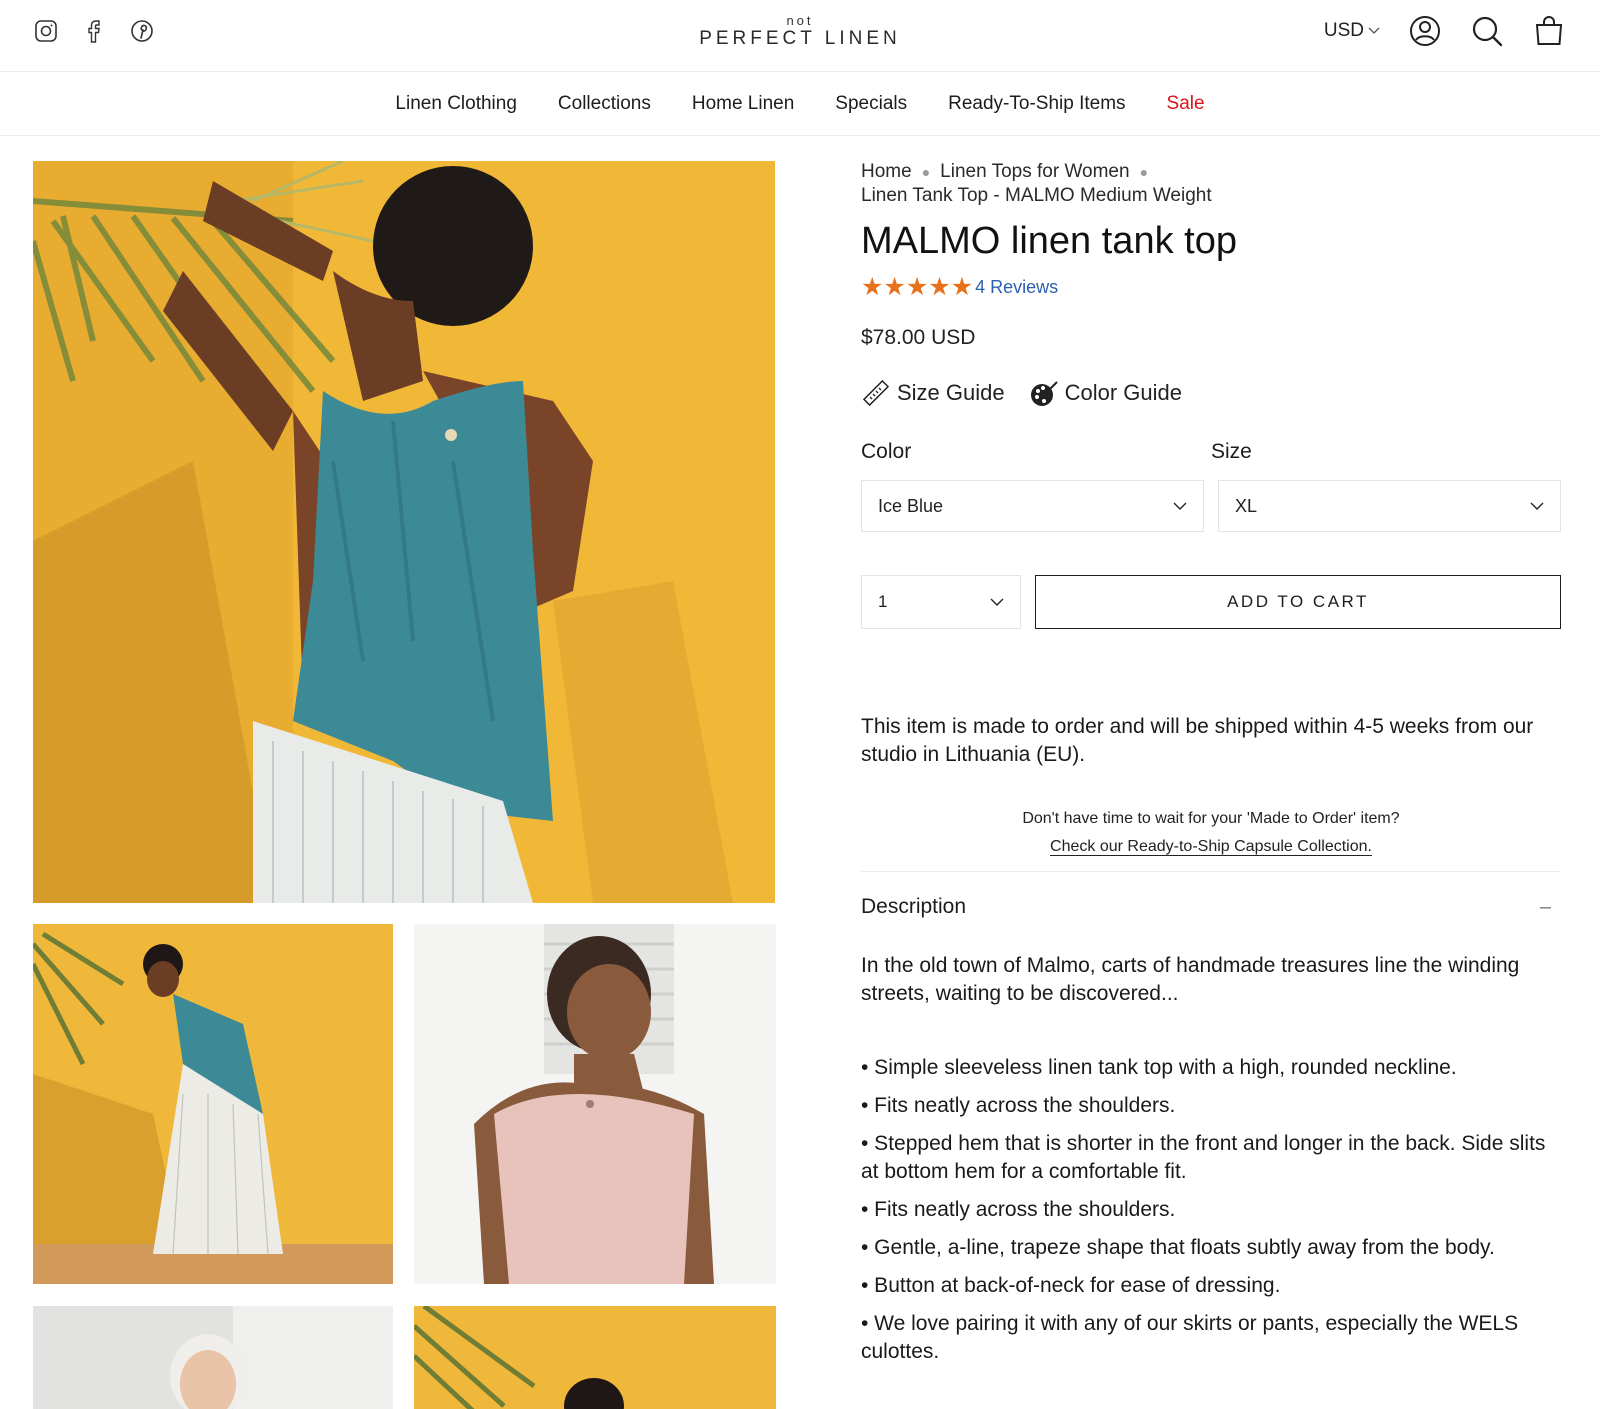 The image size is (1600, 1409). What do you see at coordinates (918, 337) in the screenshot?
I see `product-price: $78.00 USD` at bounding box center [918, 337].